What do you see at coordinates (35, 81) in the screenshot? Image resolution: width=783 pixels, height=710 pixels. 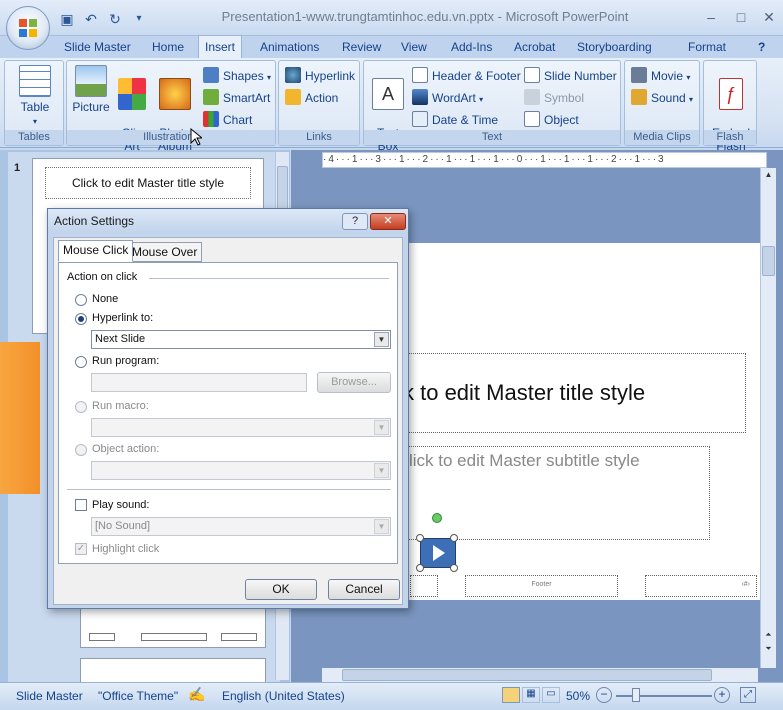 I see `table-icon` at bounding box center [35, 81].